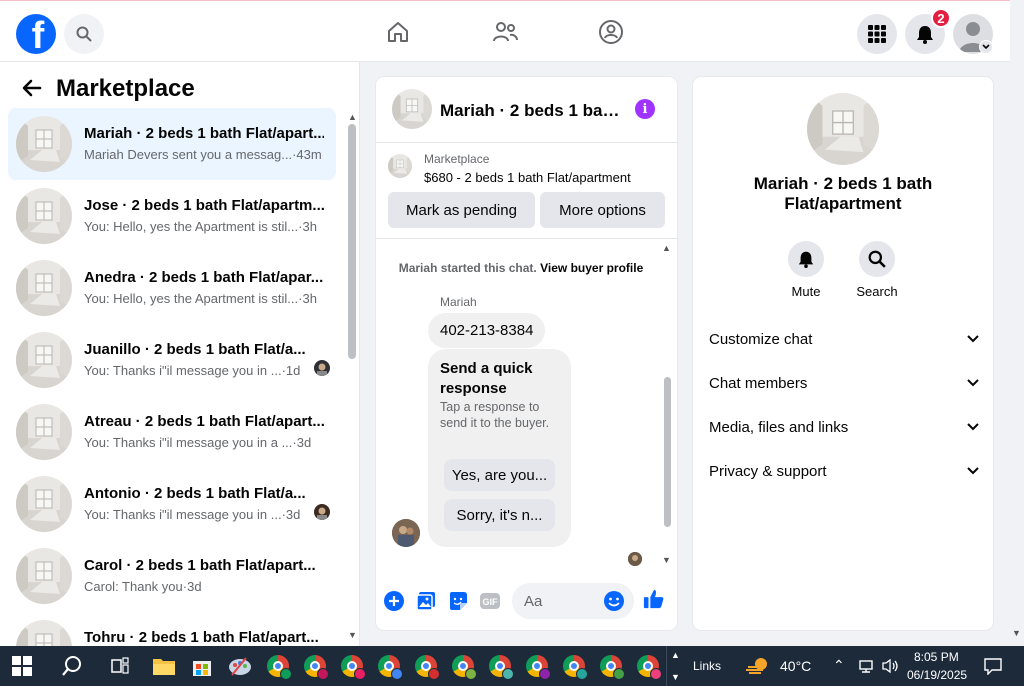 The width and height of the screenshot is (1024, 686). Describe the element at coordinates (394, 601) in the screenshot. I see `plus-icon` at that location.